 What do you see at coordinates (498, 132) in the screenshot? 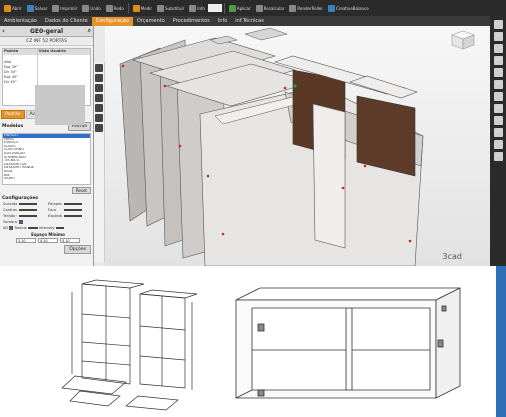
I see `grid-icon` at bounding box center [498, 132].